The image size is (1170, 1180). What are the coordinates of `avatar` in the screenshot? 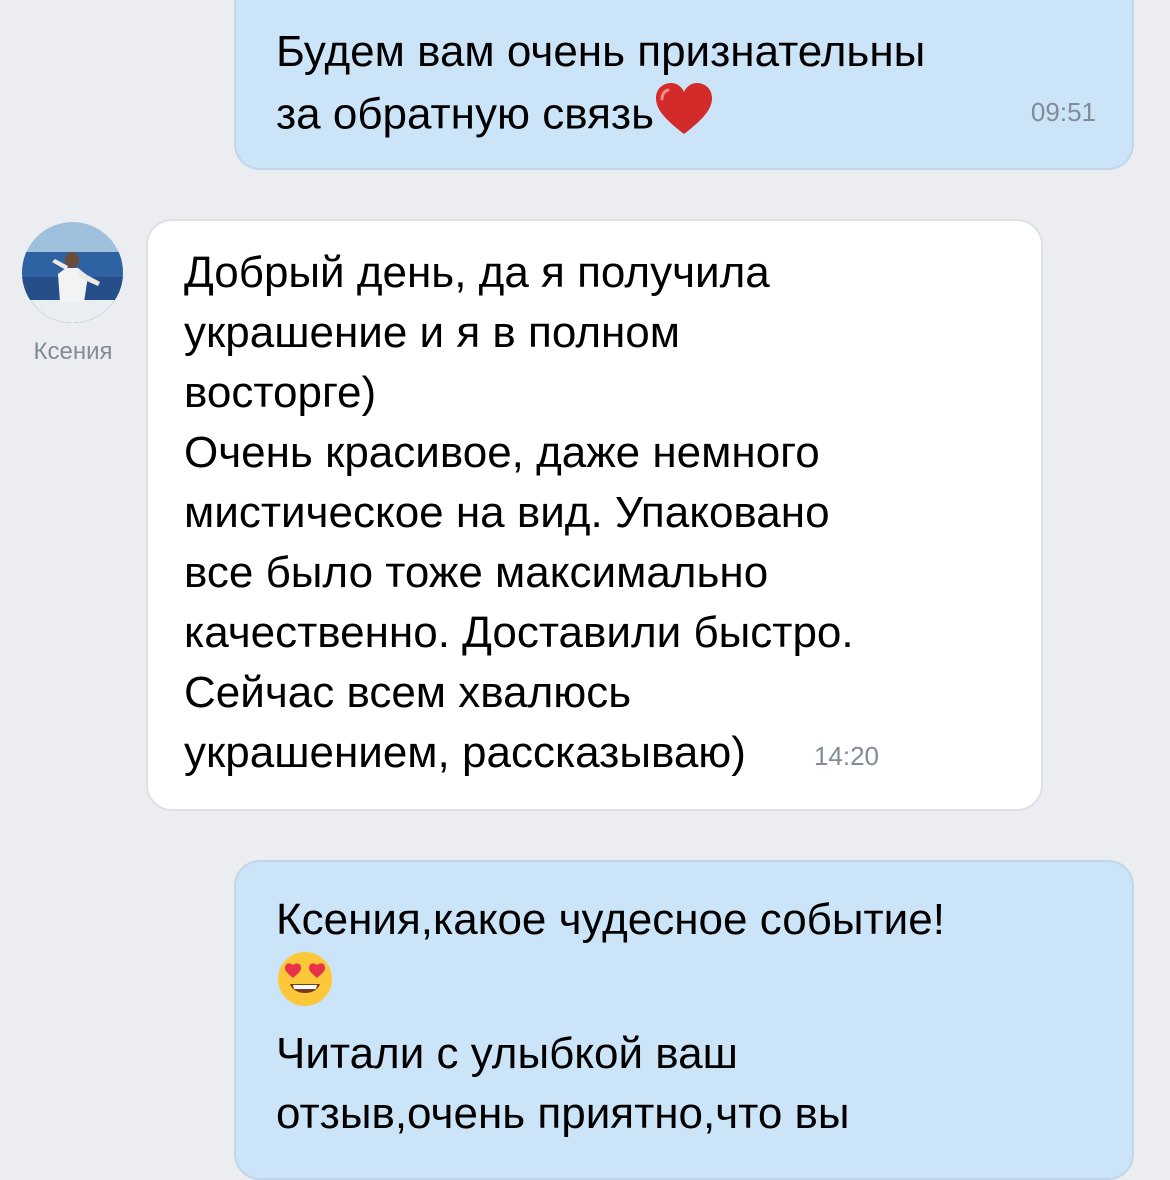 It's located at (72, 272).